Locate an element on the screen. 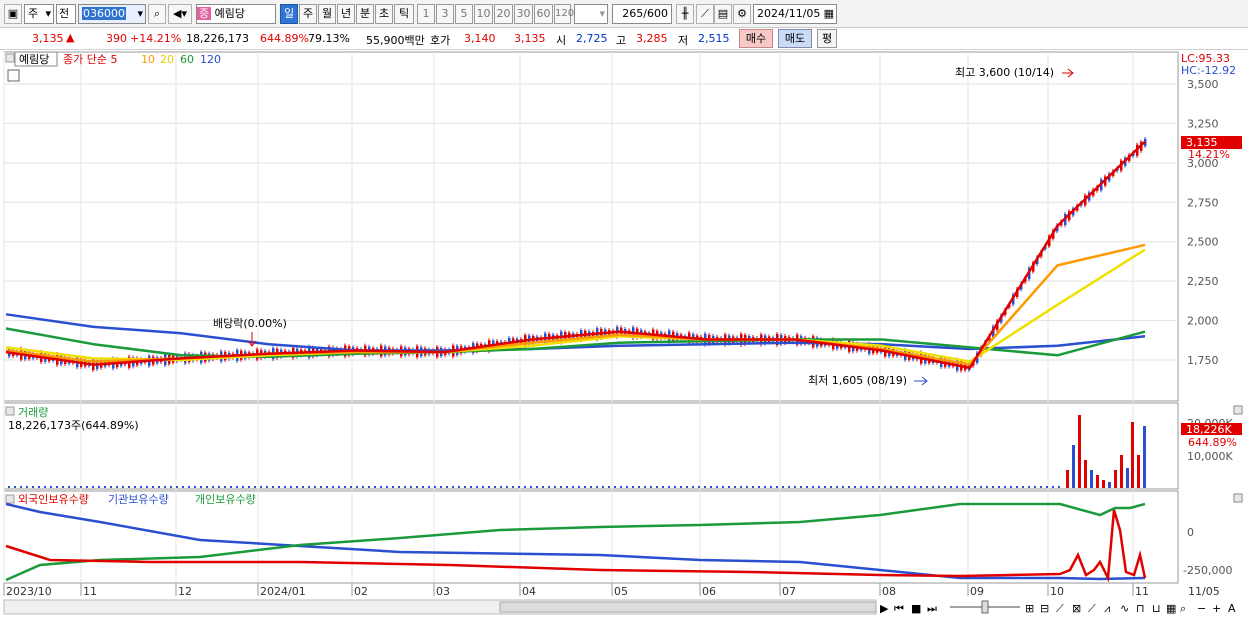 Image resolution: width=1248 pixels, height=621 pixels. high-annotation: 최고 3,600 (10/14) is located at coordinates (1004, 72).